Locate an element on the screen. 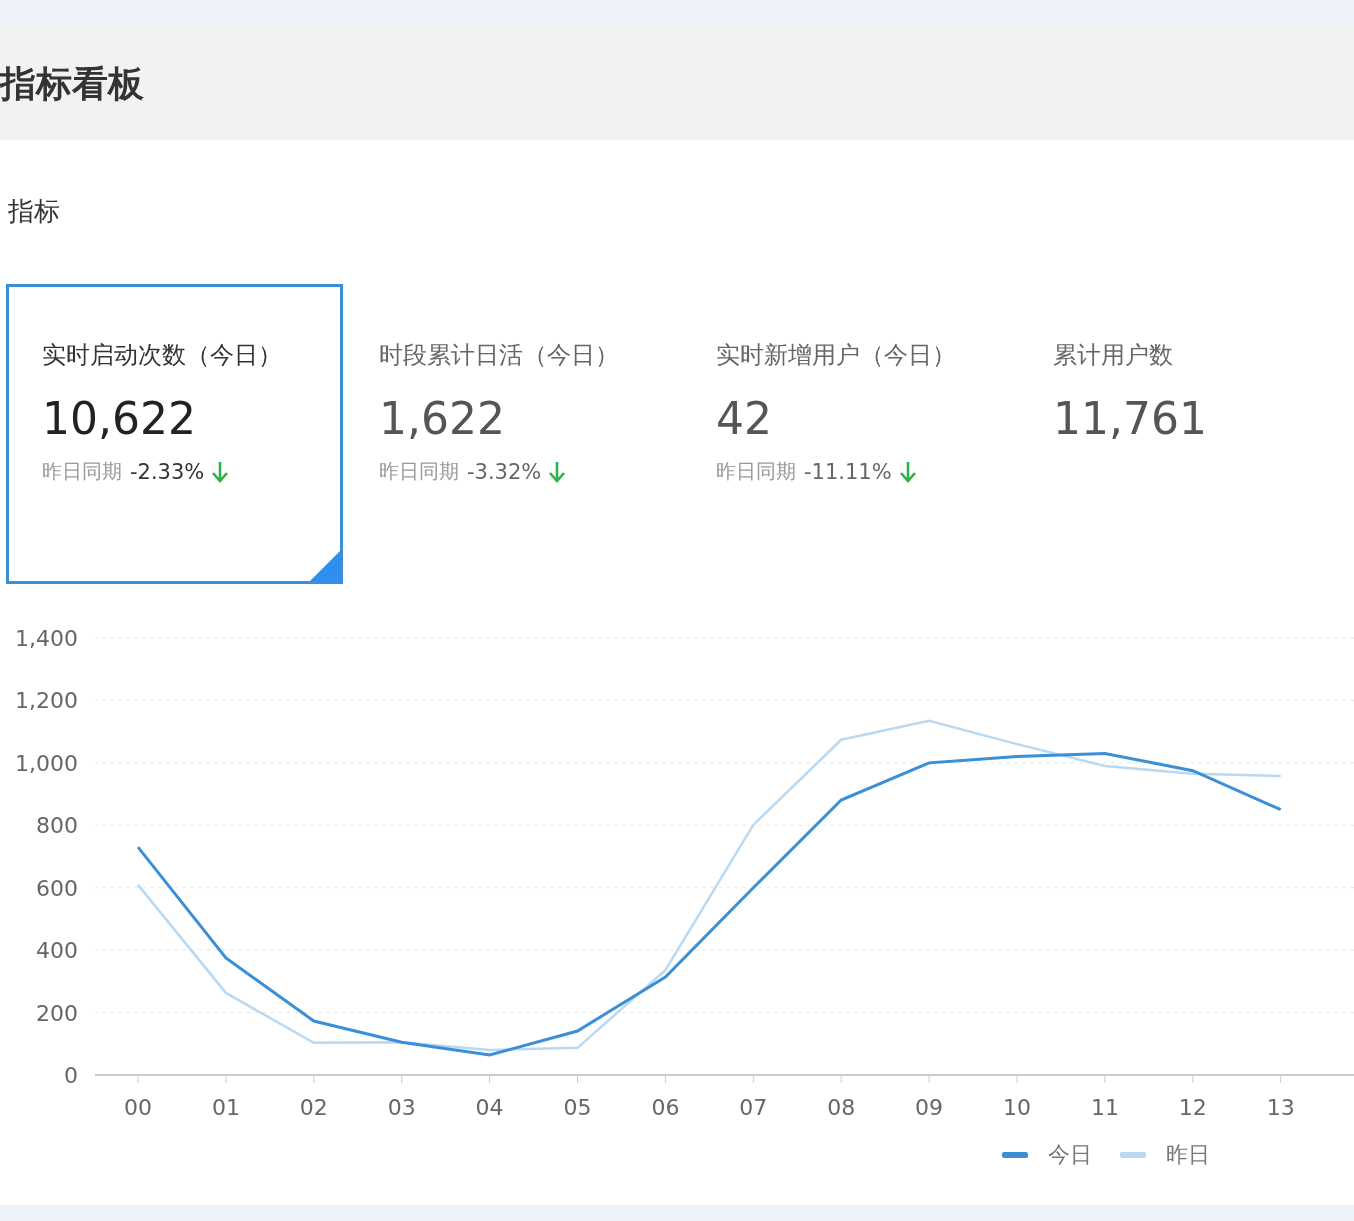  x-axis-label: 11 is located at coordinates (1104, 1107).